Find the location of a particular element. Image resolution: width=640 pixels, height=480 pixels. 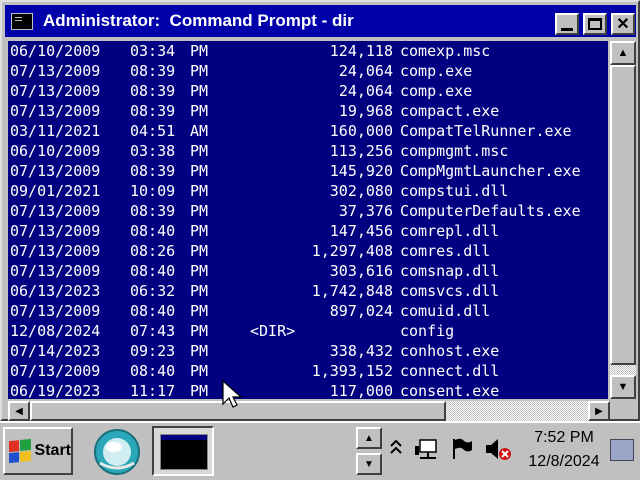

file-name: consent.exe is located at coordinates (450, 390).